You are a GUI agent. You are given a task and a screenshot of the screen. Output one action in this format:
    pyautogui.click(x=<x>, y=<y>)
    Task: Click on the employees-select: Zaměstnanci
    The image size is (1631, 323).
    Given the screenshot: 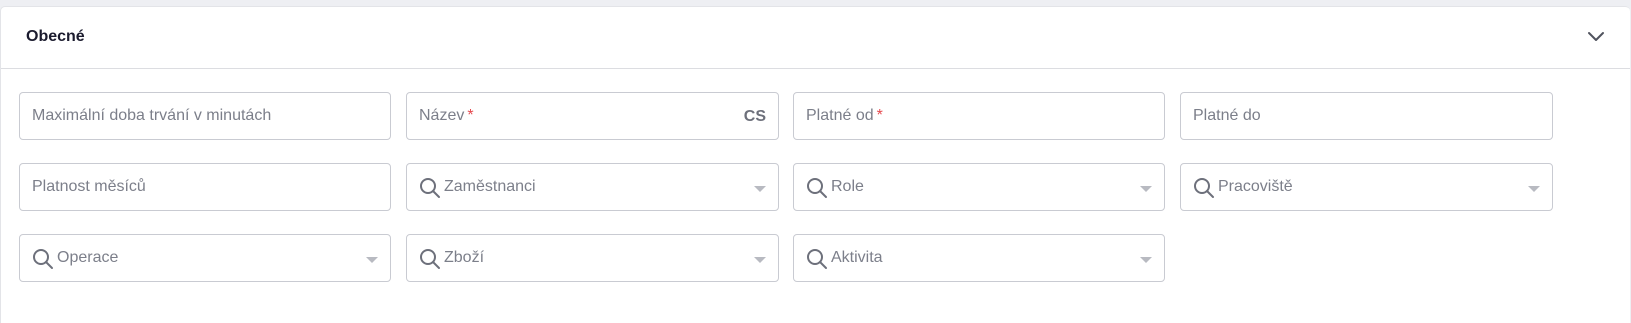 What is the action you would take?
    pyautogui.click(x=592, y=187)
    